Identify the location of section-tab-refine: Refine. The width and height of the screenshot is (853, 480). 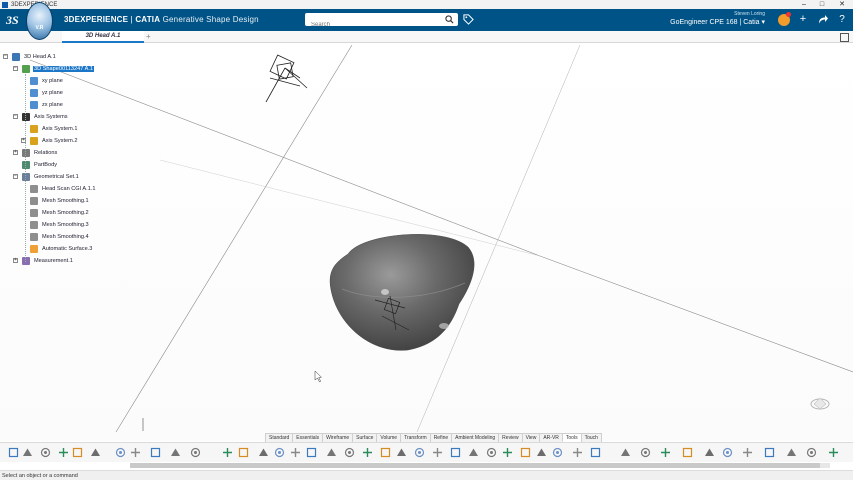
(441, 437).